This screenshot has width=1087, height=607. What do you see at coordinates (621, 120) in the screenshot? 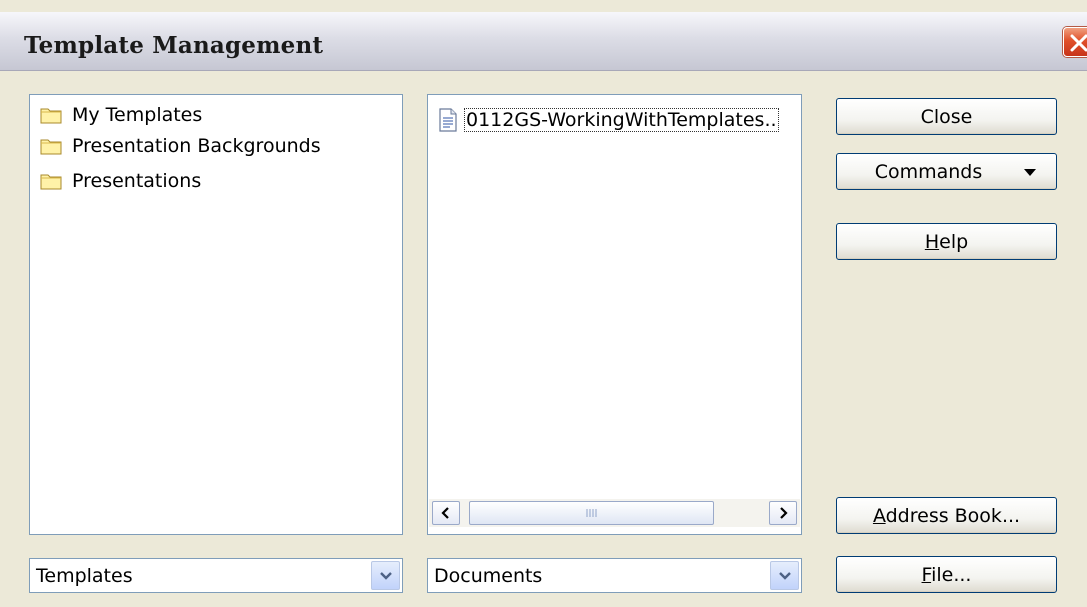
I see `document-label: 0112GS-WorkingWithTemplates..` at bounding box center [621, 120].